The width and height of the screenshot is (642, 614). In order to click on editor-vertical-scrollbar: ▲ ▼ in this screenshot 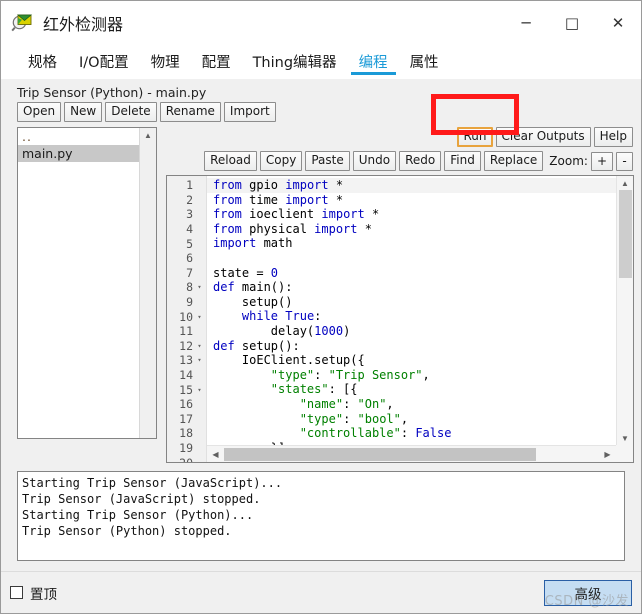, I will do `click(624, 310)`.